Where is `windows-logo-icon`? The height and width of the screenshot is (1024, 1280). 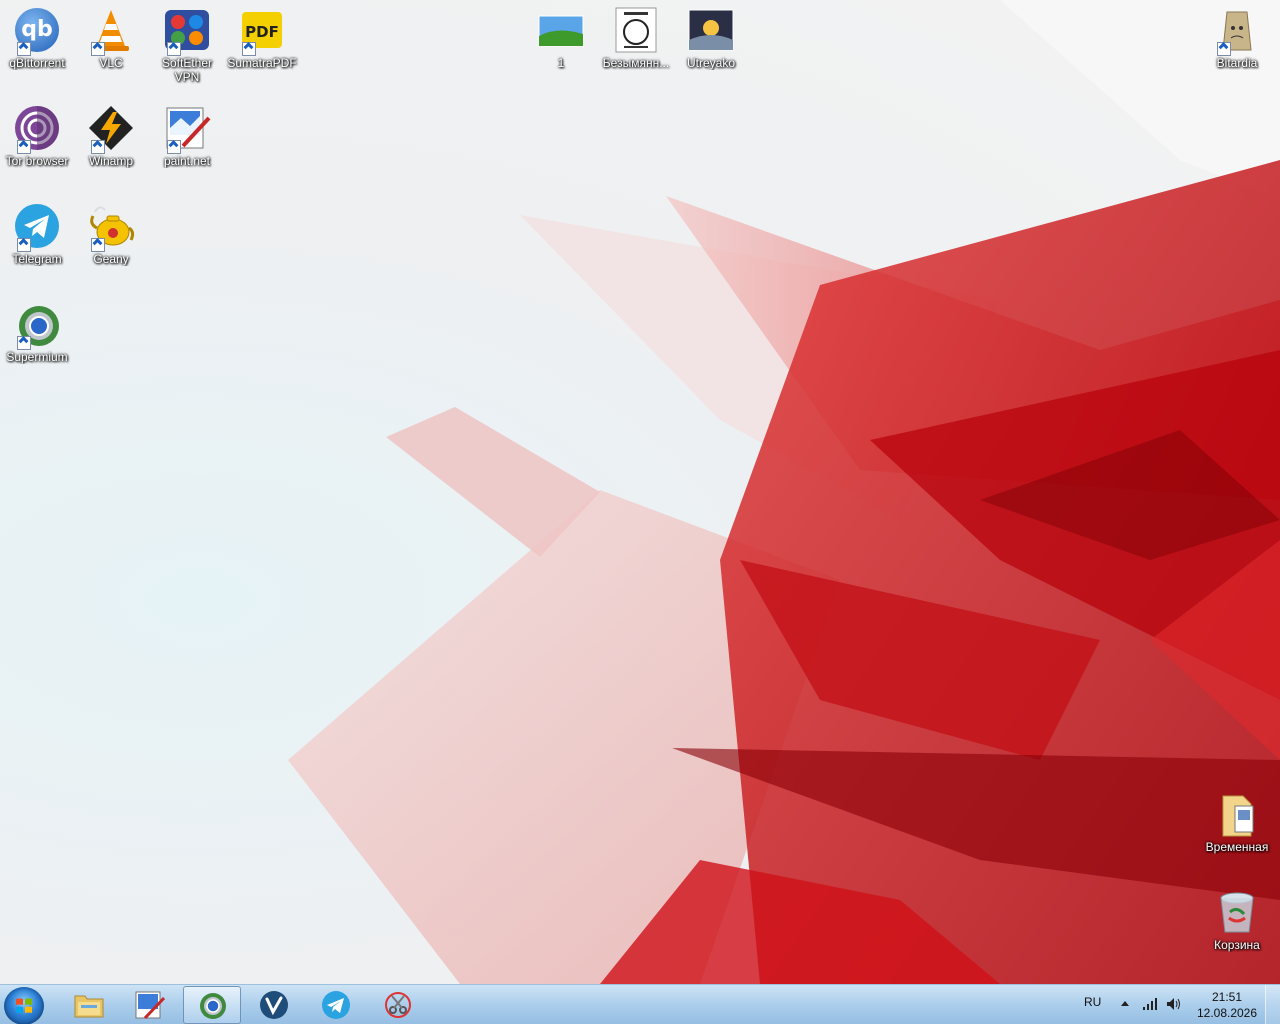 windows-logo-icon is located at coordinates (24, 1005).